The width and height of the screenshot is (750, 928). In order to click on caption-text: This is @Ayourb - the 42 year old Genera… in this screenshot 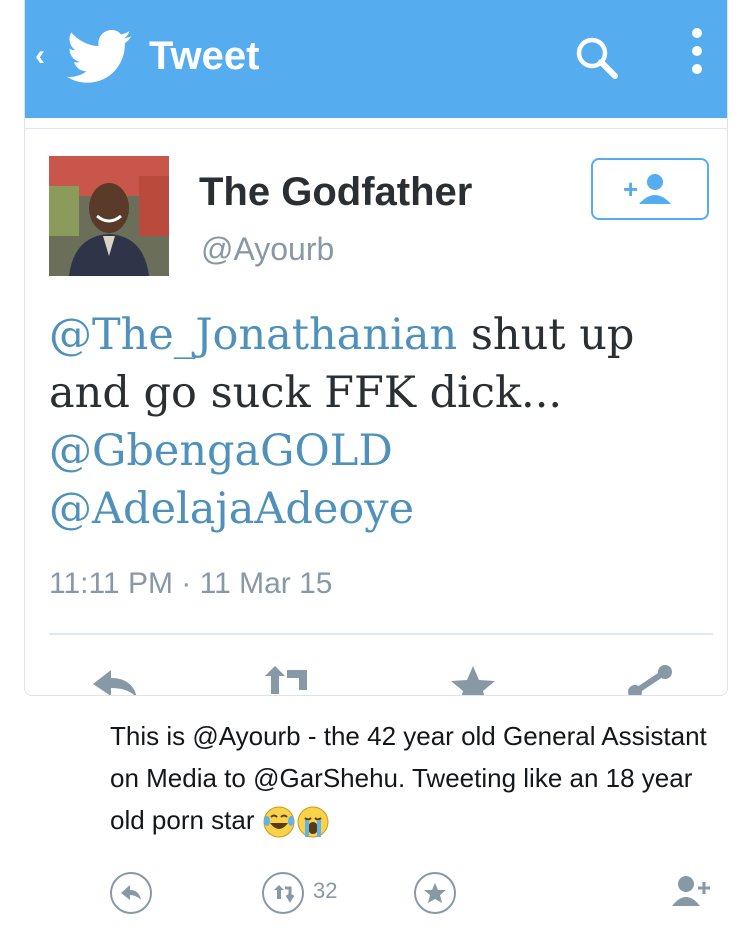, I will do `click(420, 778)`.